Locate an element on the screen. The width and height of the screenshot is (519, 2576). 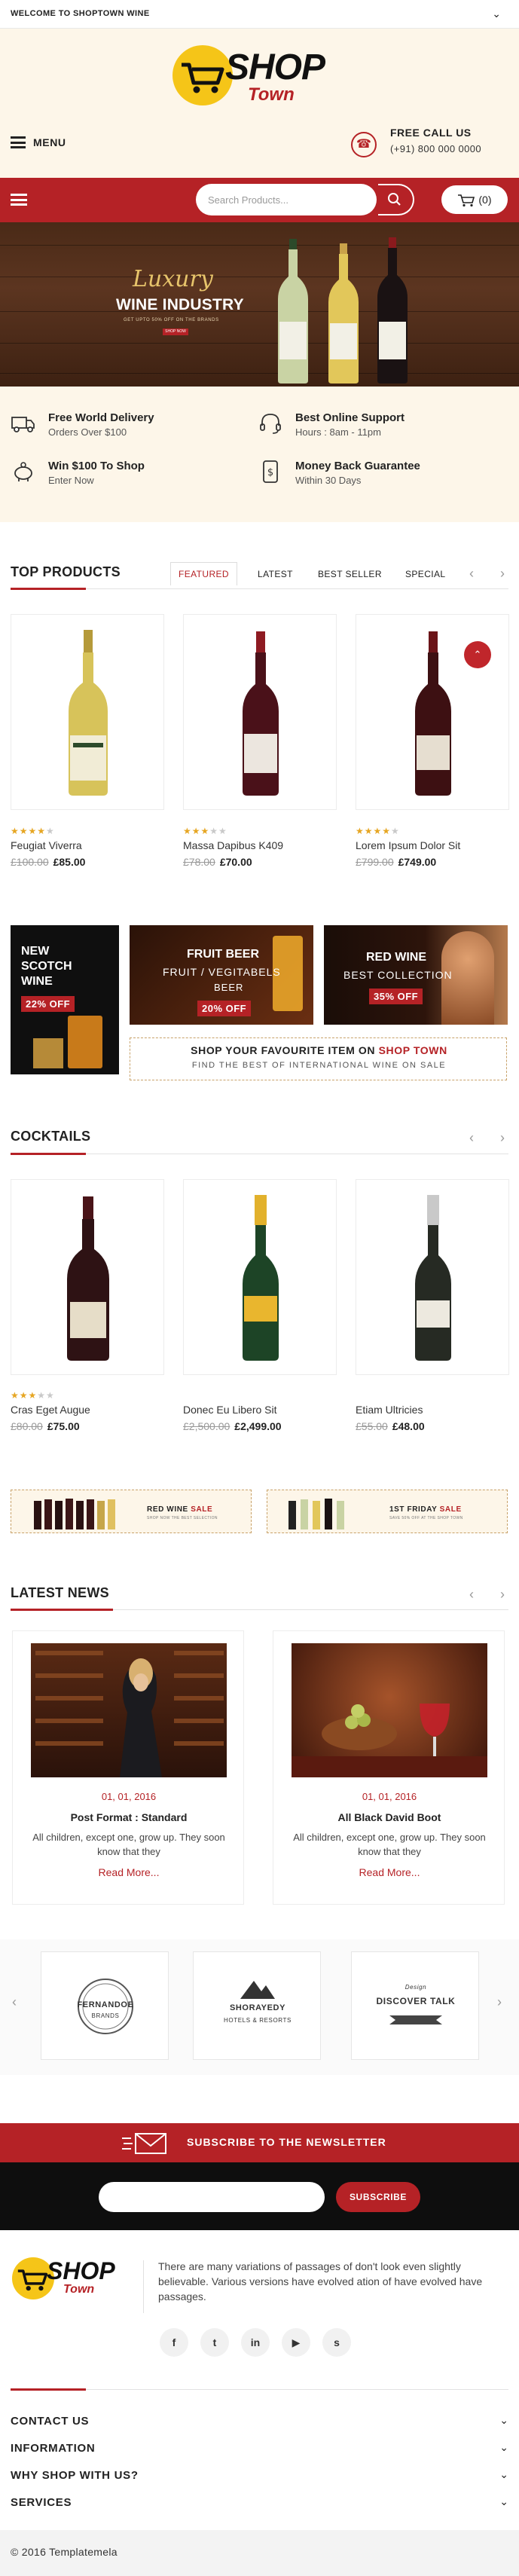
product-name: Donec Eu Libero Sit is located at coordinates (266, 1410).